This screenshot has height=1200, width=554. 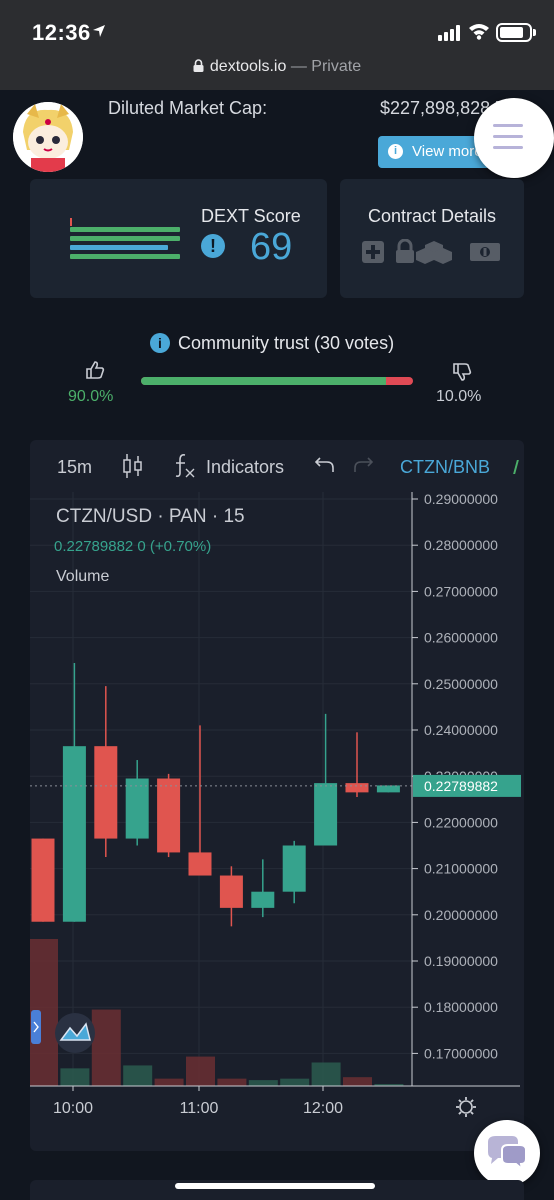 I want to click on price-tick-label: 0.27000000, so click(x=461, y=591).